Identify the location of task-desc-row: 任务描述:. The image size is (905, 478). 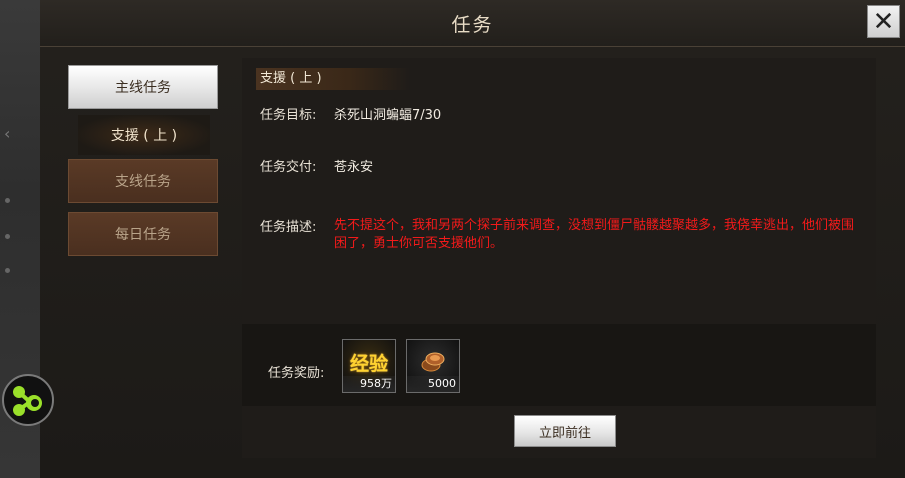
(297, 225).